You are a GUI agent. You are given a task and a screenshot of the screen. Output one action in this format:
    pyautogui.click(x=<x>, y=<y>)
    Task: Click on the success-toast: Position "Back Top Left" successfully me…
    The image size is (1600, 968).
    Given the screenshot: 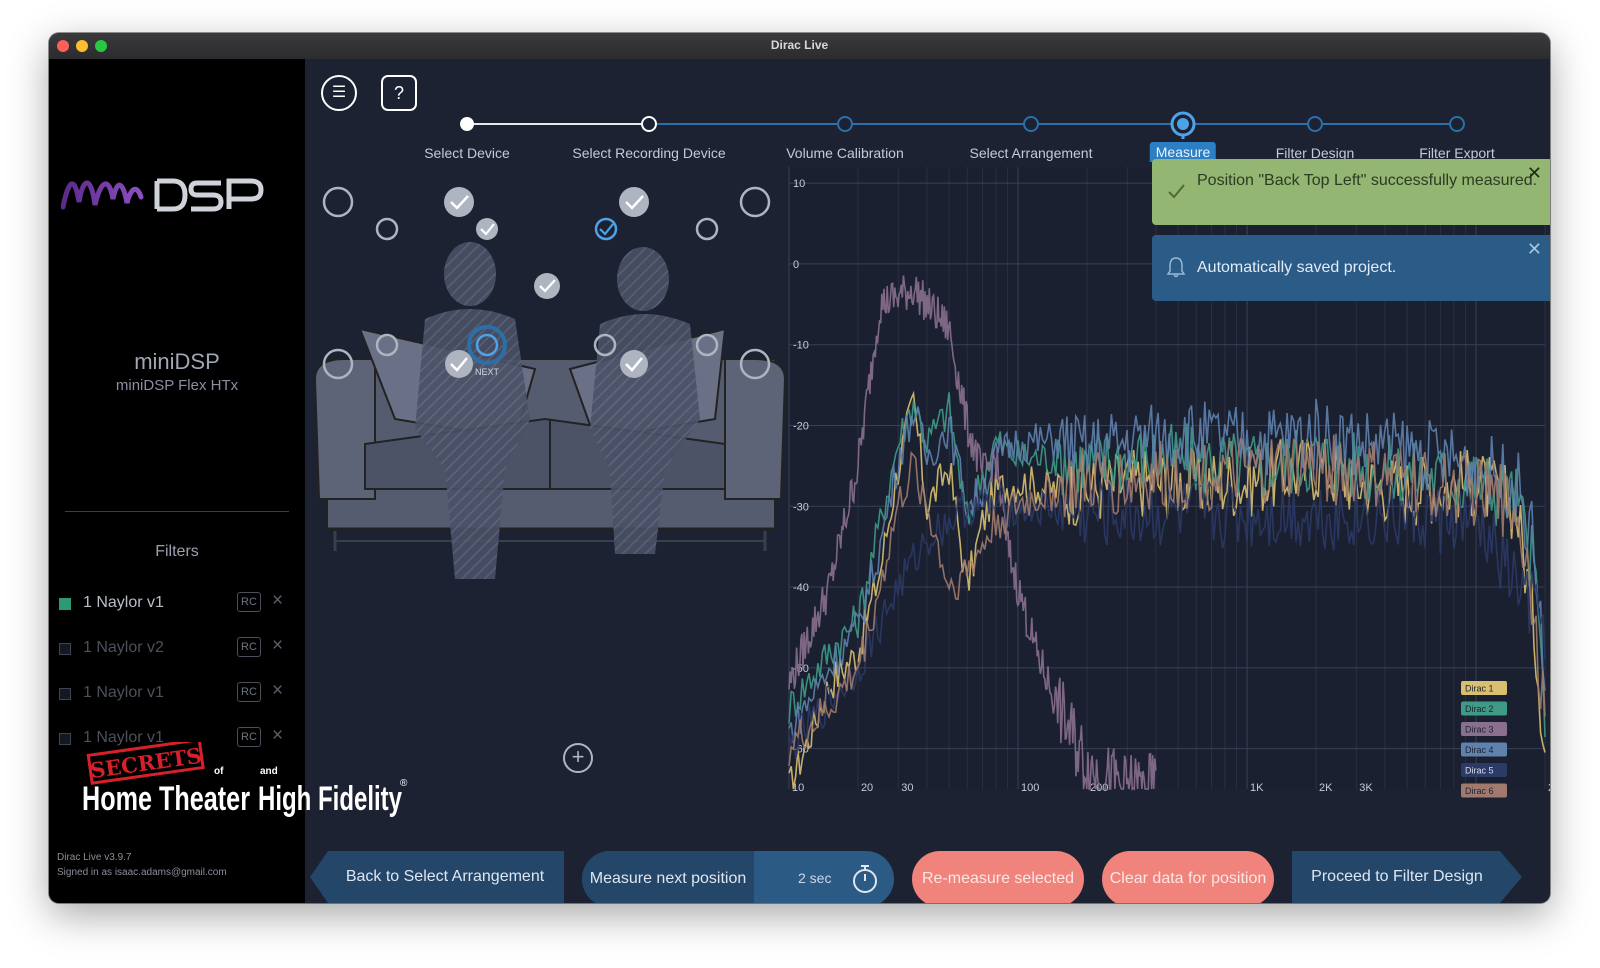 What is the action you would take?
    pyautogui.click(x=1351, y=192)
    